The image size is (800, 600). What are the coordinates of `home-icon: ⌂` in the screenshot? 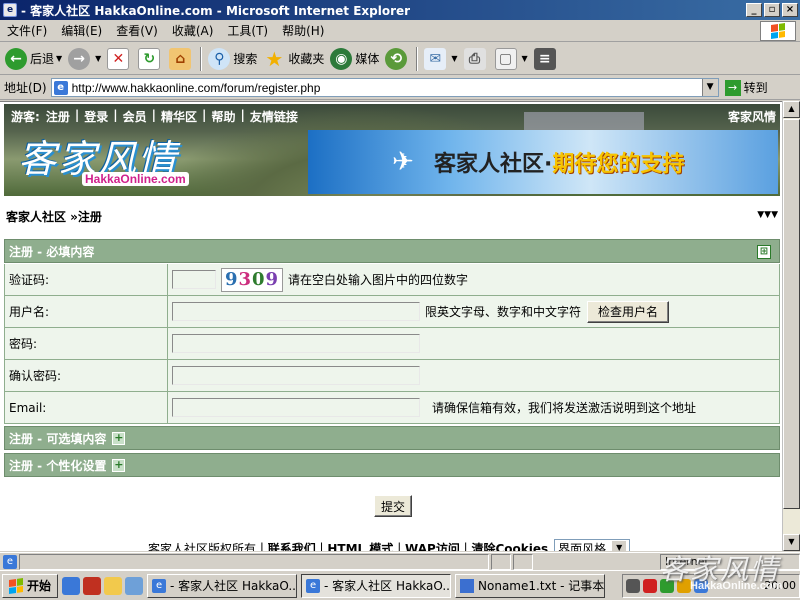 It's located at (180, 58).